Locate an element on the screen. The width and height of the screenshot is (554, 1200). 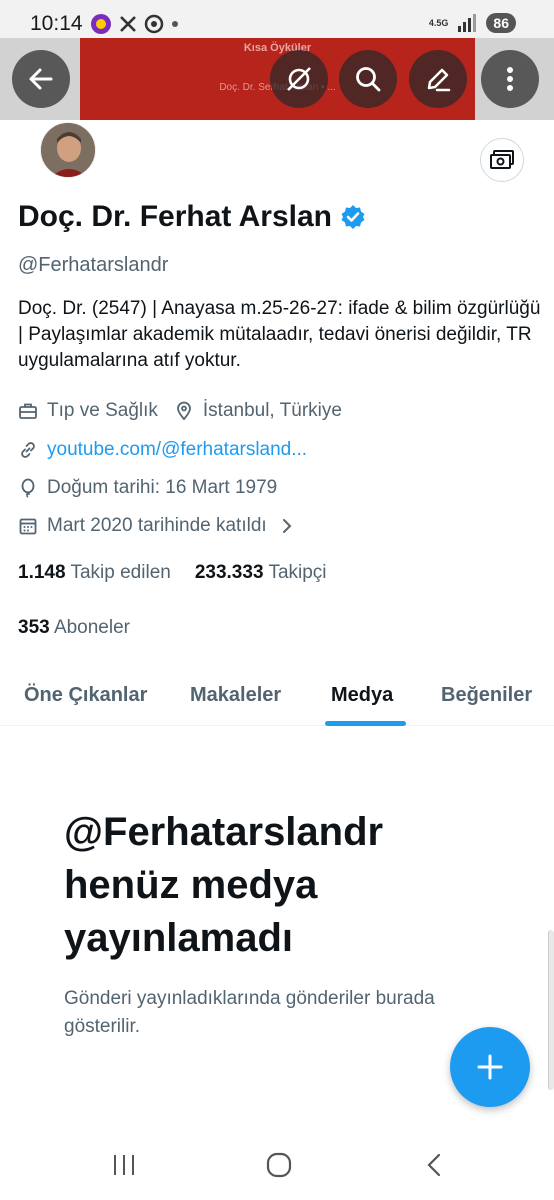
profile-meta-joined: Mart 2020 tarihinde katıldı is located at coordinates (156, 526).